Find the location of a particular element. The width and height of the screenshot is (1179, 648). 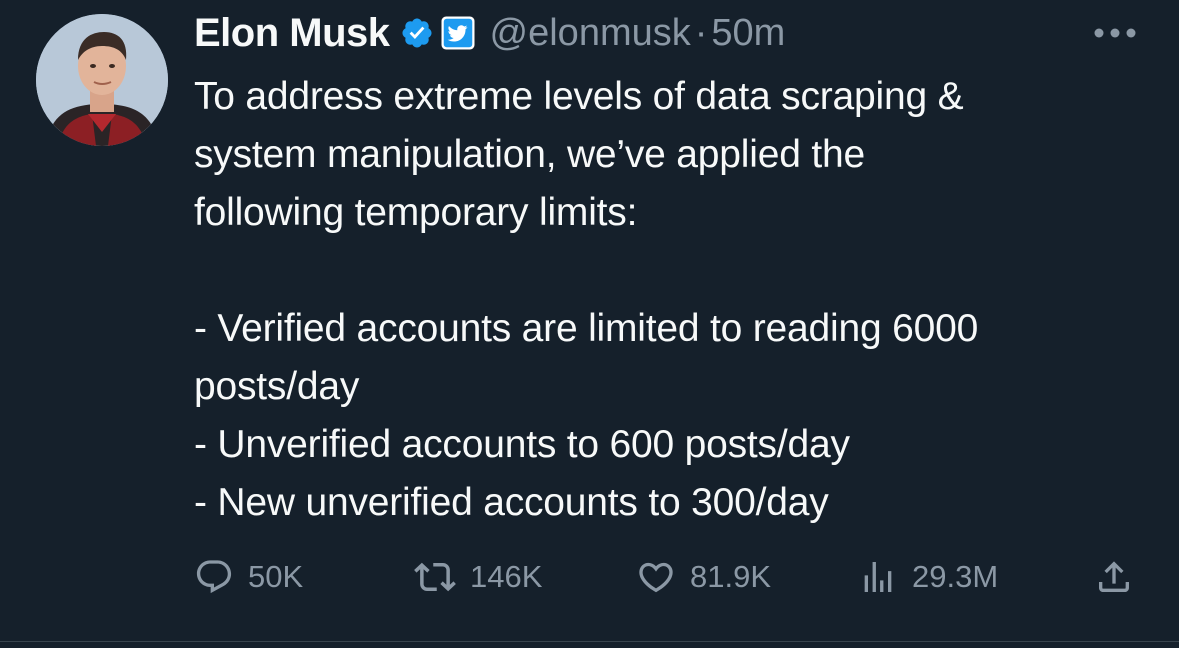

tweet-actions: 50K 146K 81.9K 29.3M is located at coordinates (674, 577).